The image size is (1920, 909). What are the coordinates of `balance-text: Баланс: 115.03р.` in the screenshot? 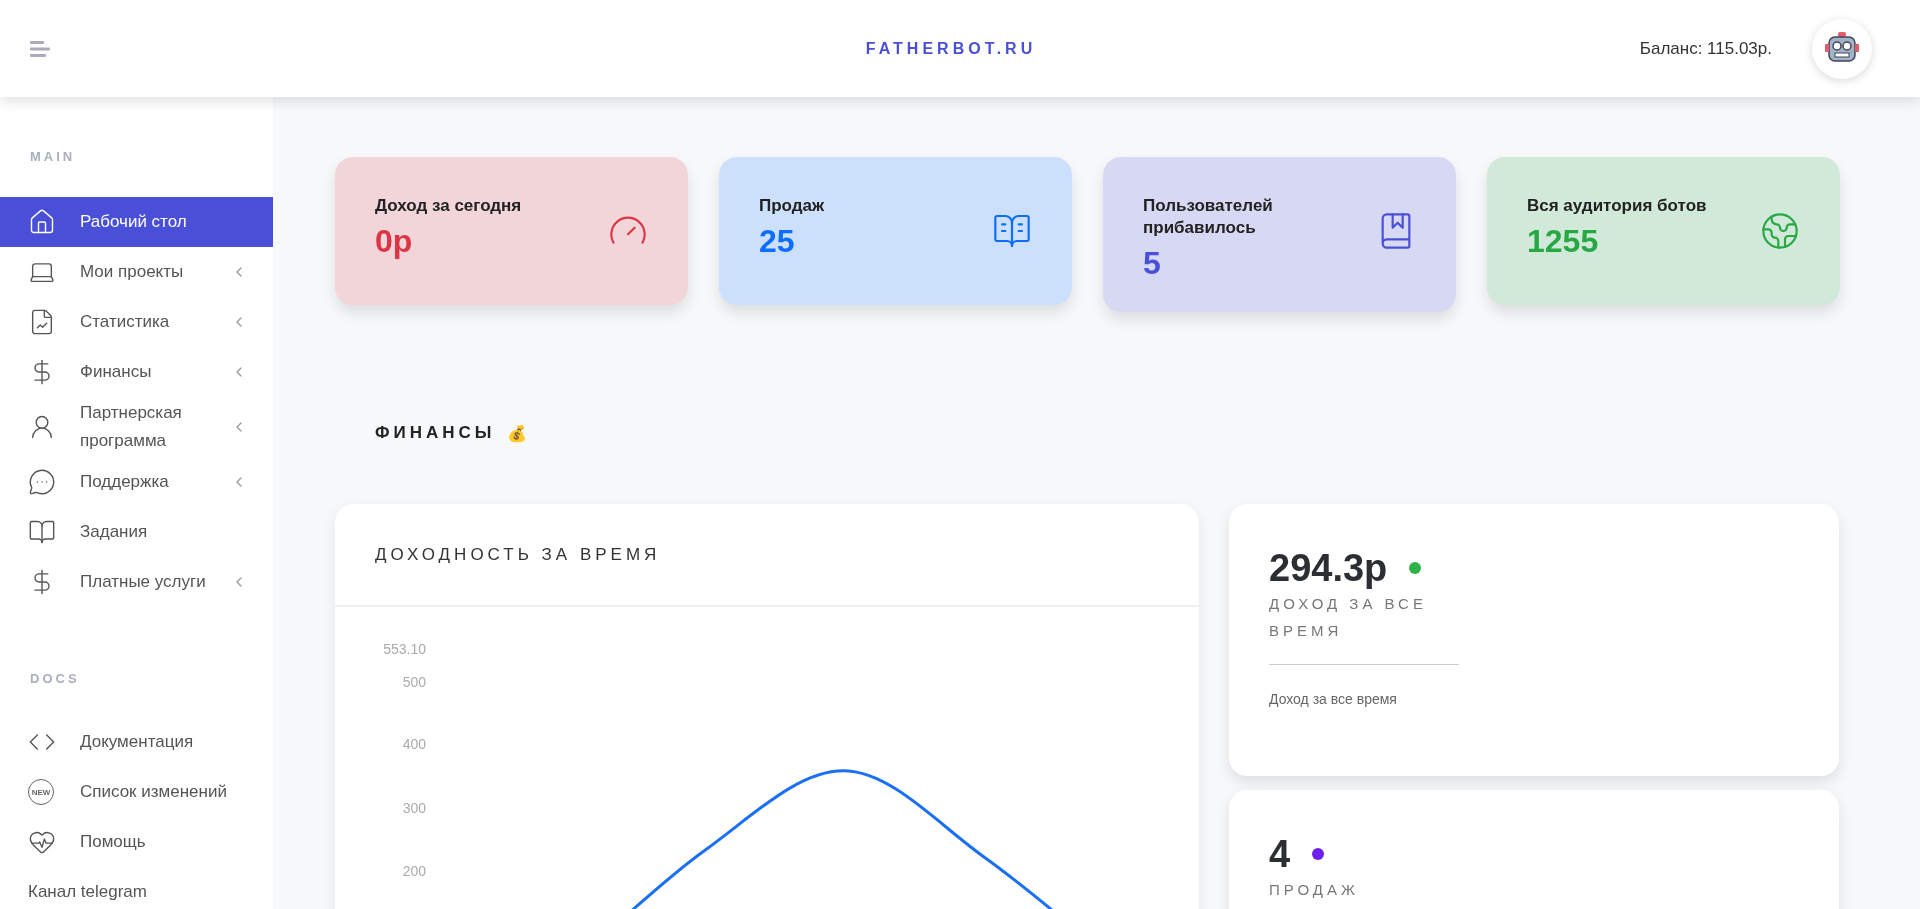 It's located at (1705, 48).